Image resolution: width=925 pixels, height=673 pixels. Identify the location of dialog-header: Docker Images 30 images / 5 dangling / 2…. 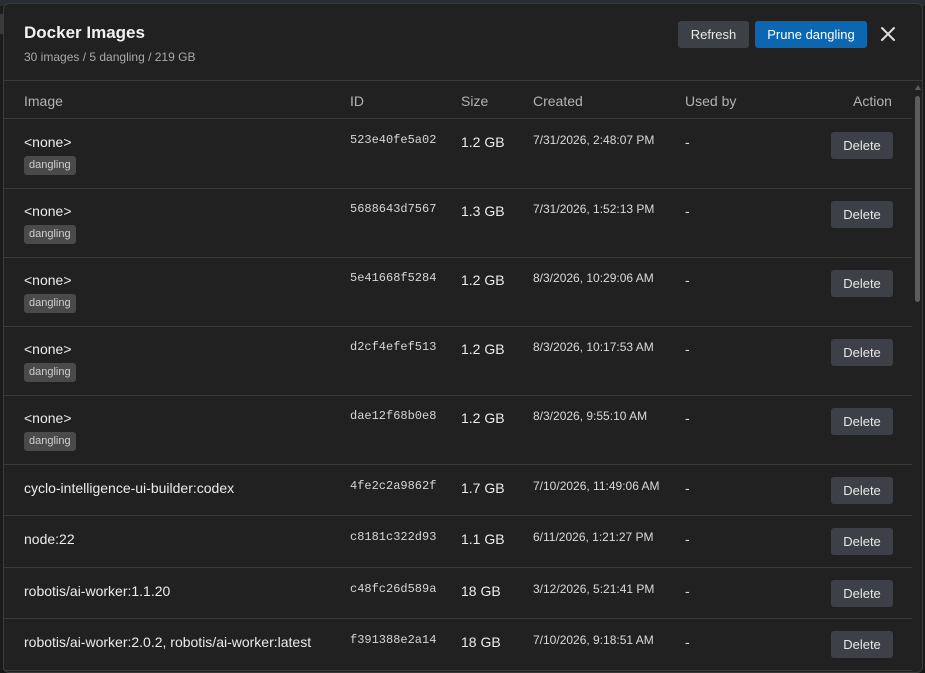
(463, 42).